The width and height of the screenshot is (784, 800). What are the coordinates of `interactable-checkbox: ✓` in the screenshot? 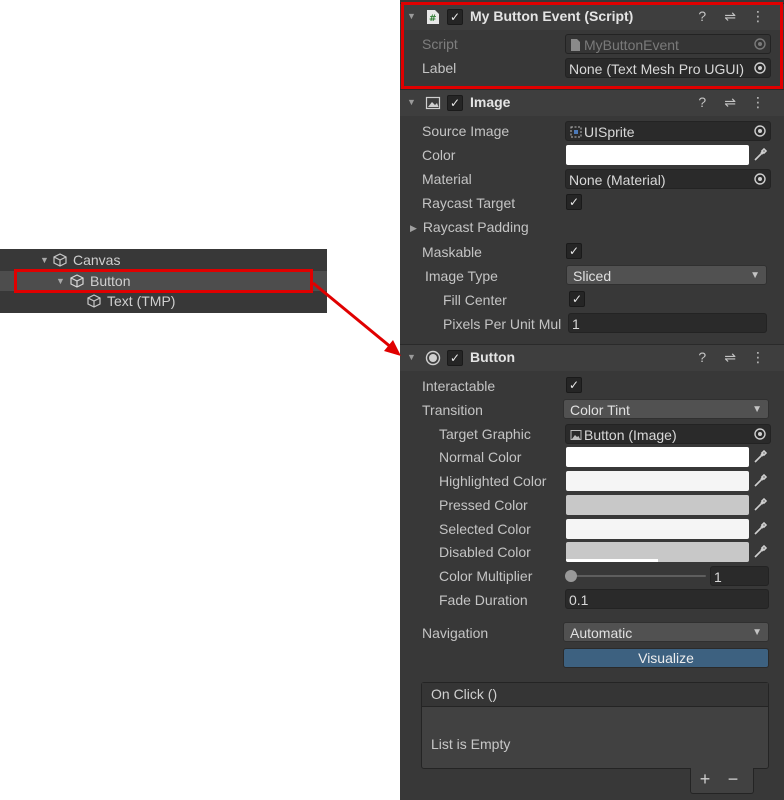 It's located at (574, 385).